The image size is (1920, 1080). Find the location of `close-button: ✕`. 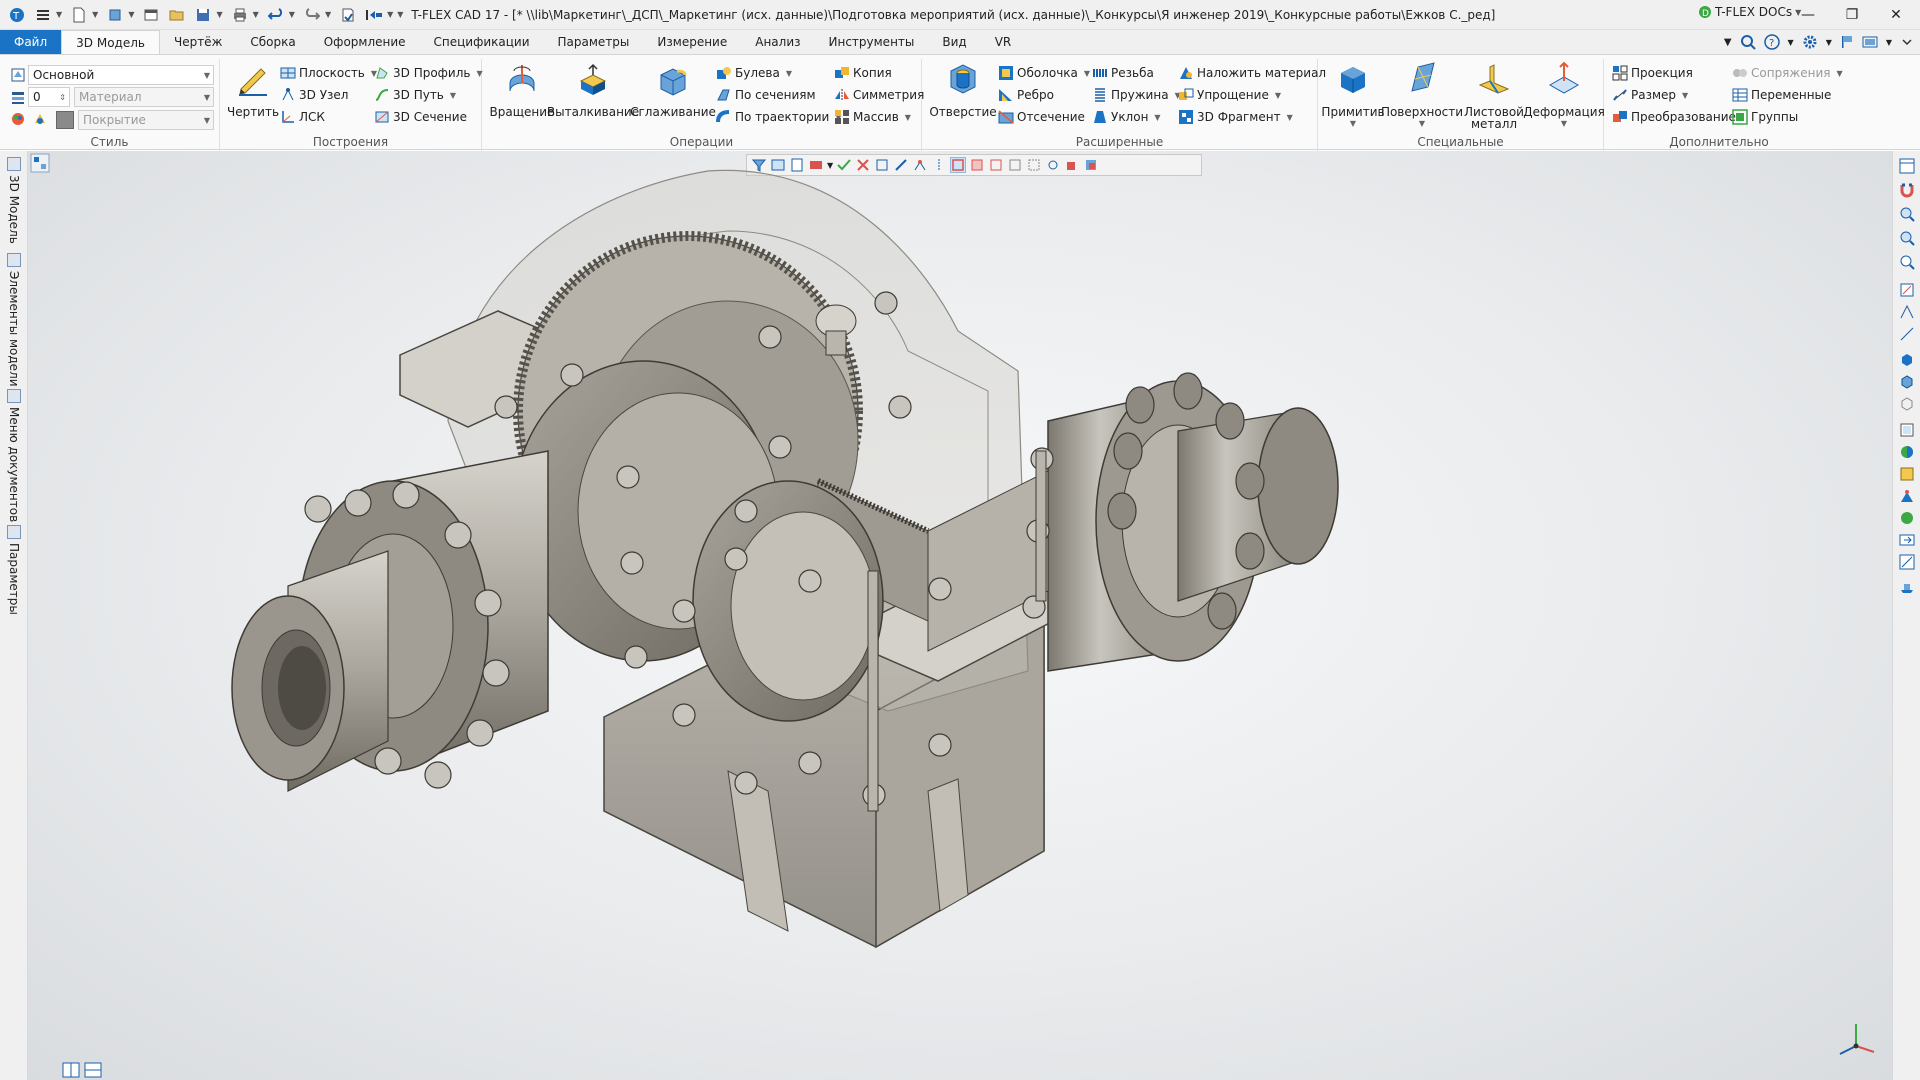

close-button: ✕ is located at coordinates (1896, 15).